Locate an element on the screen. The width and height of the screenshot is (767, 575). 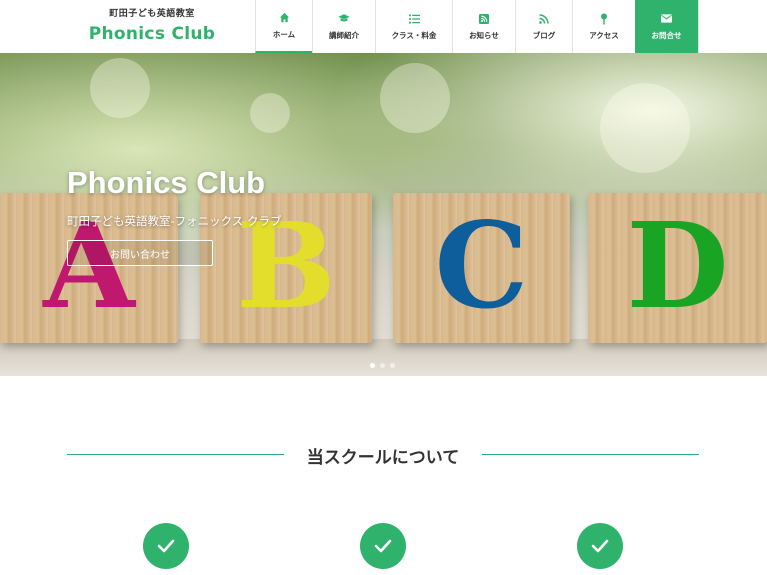
letter-block-c: C is located at coordinates (481, 268).